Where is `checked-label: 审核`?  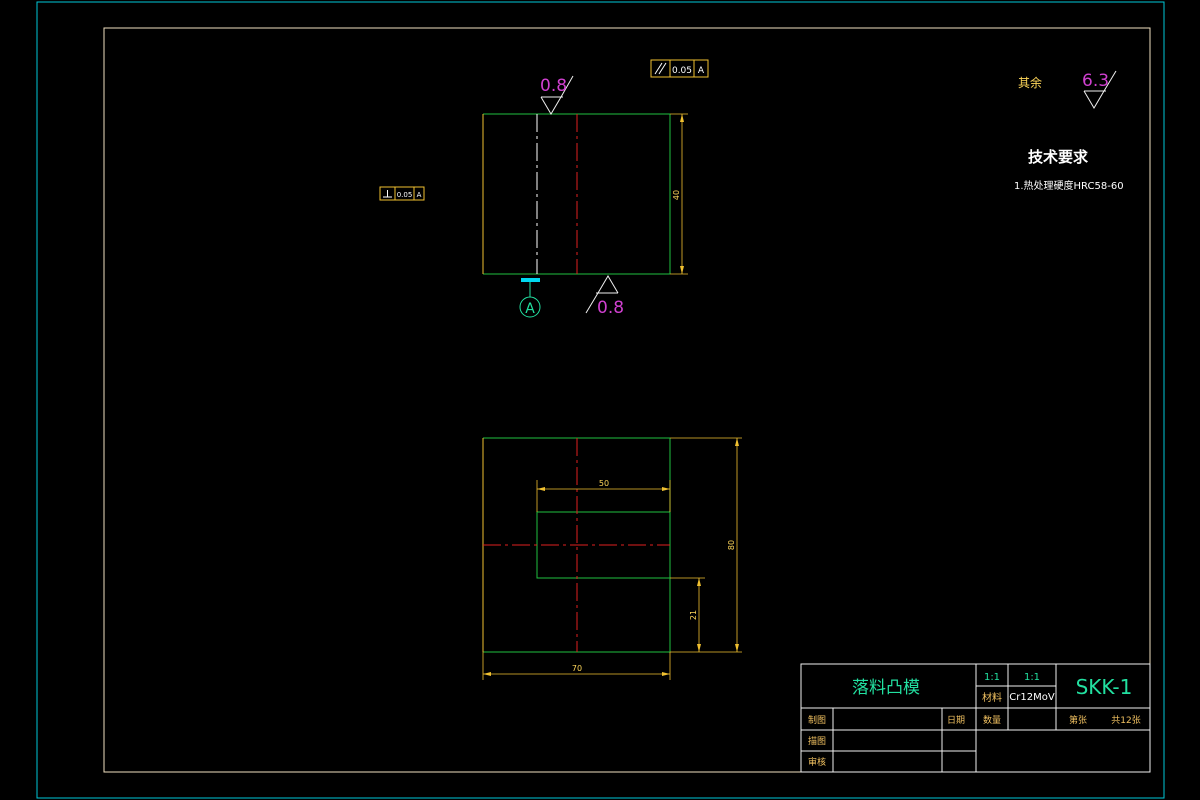
checked-label: 审核 is located at coordinates (817, 762).